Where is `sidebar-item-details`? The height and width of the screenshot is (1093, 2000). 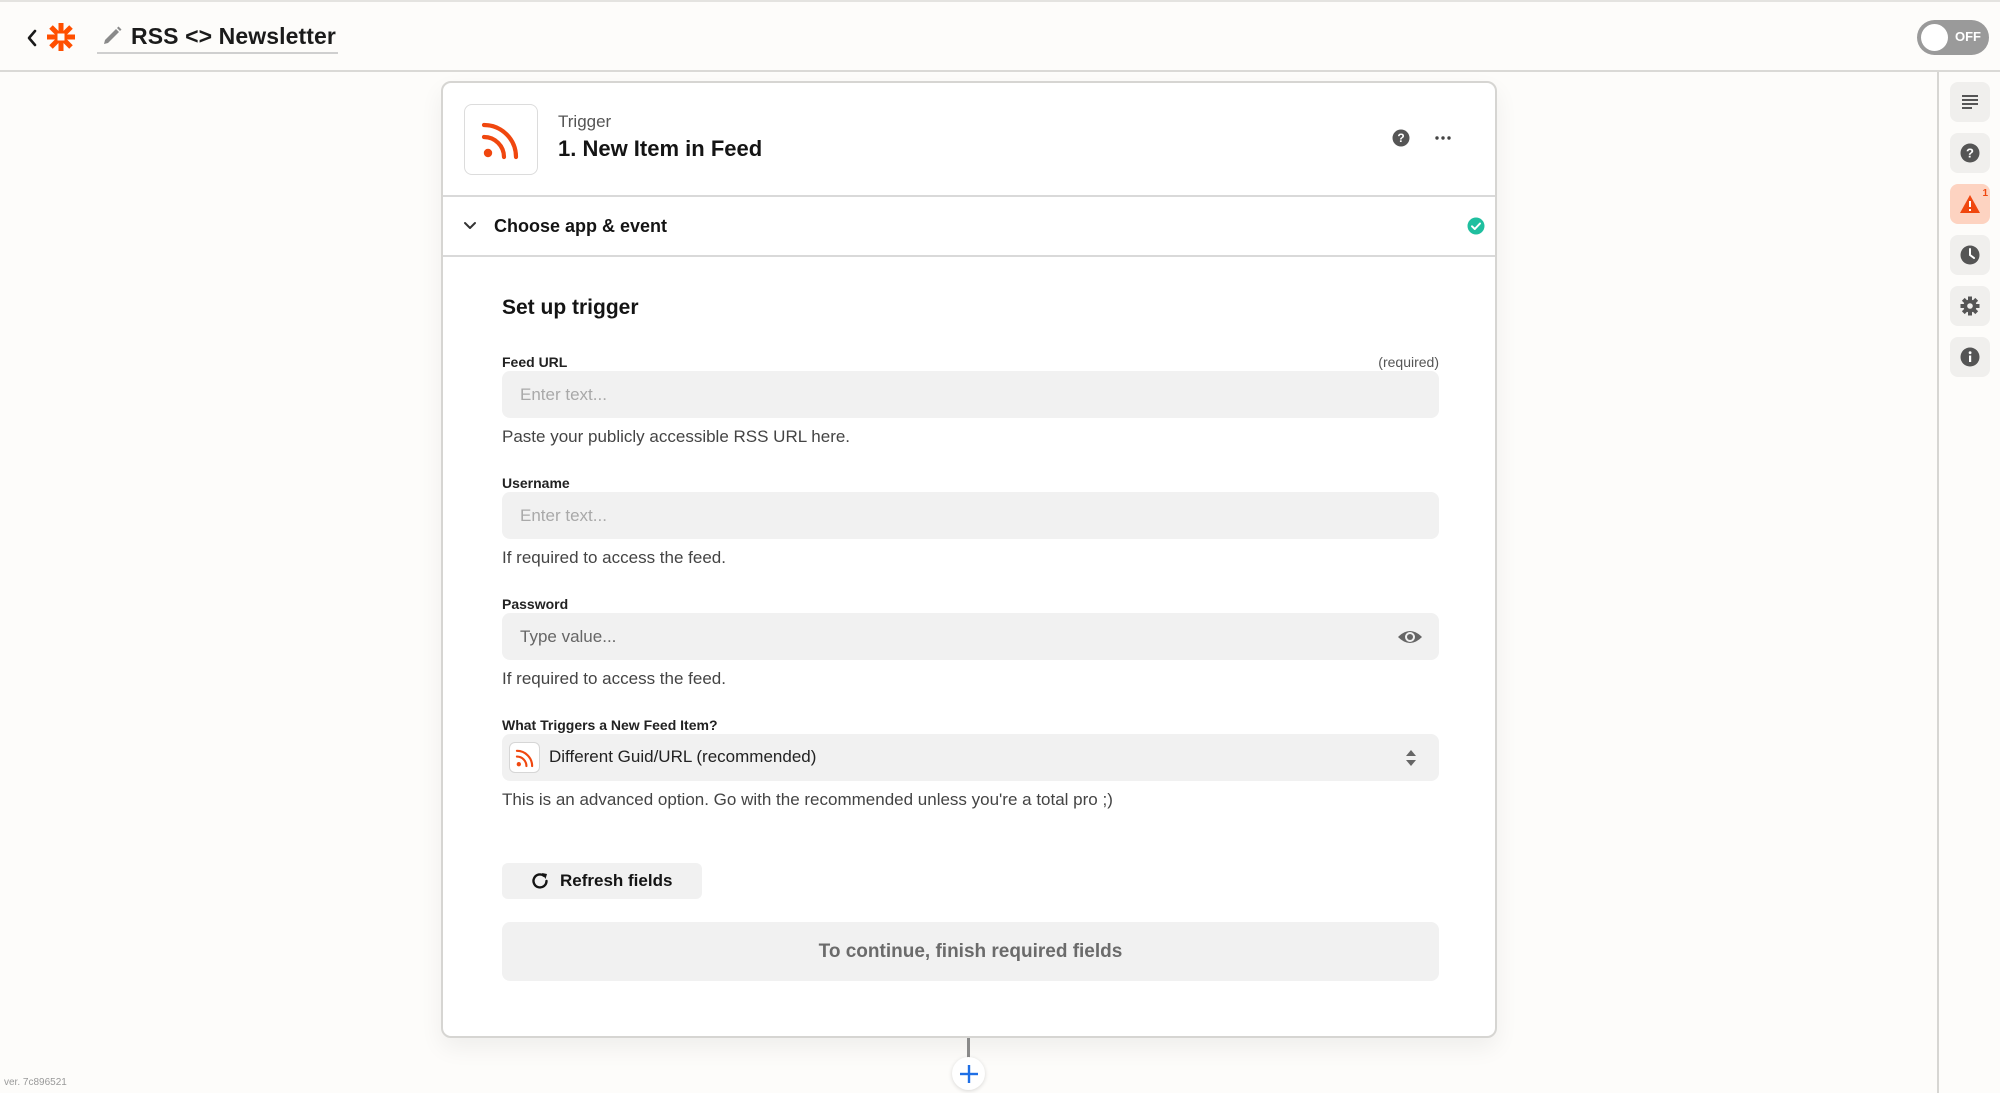 sidebar-item-details is located at coordinates (1970, 357).